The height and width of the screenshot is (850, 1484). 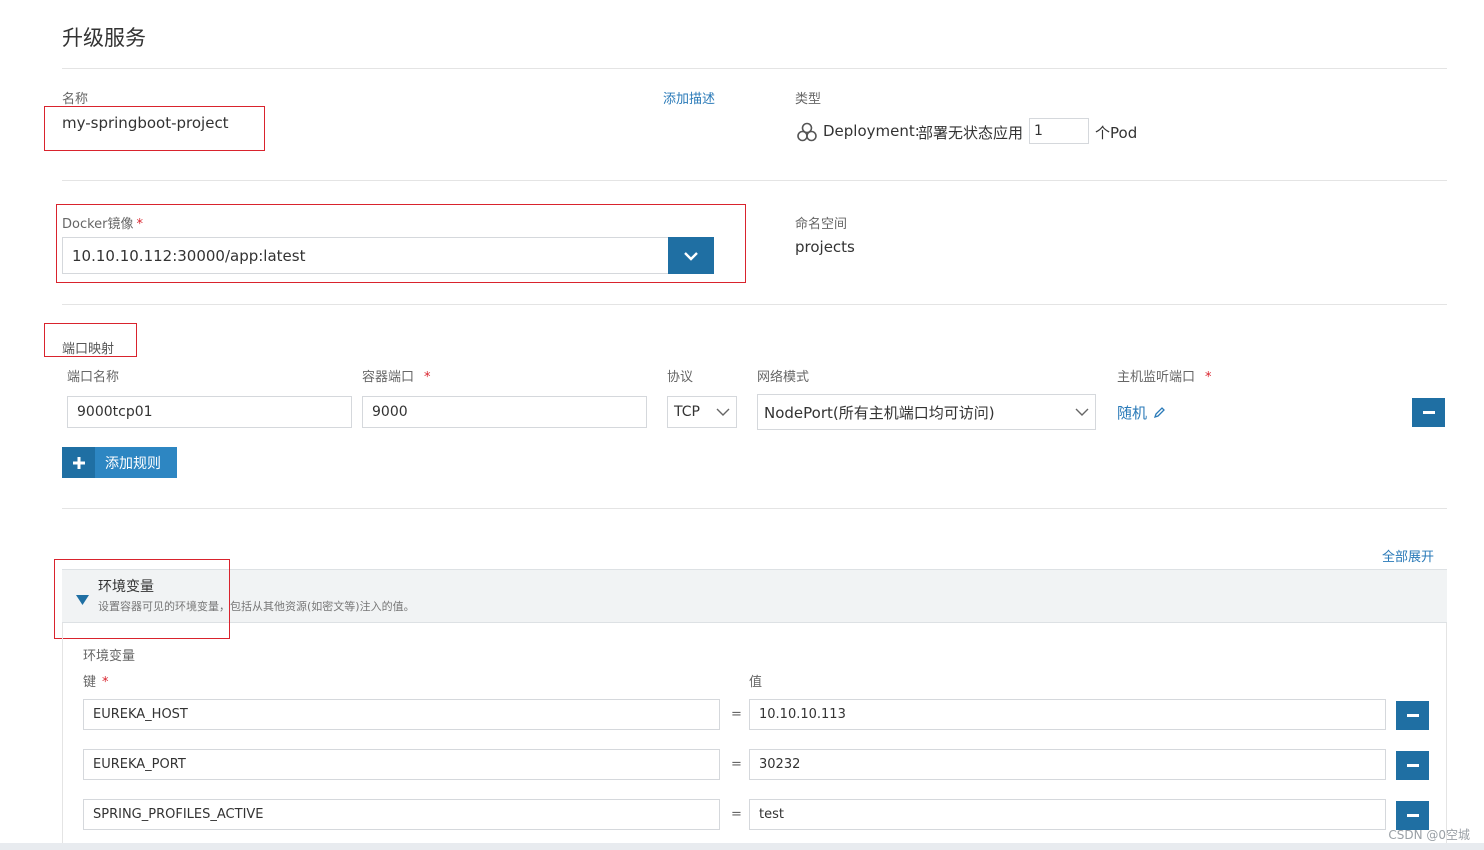 I want to click on env-section-desc: 设置容器可见的环境变量，包括从其他资源(如密文等)注入的值。, so click(x=256, y=606).